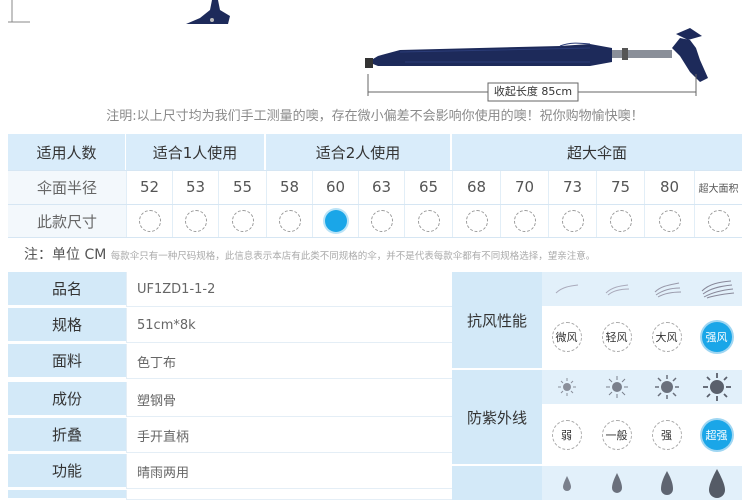 The image size is (750, 500). I want to click on radius-cell: 58, so click(289, 187).